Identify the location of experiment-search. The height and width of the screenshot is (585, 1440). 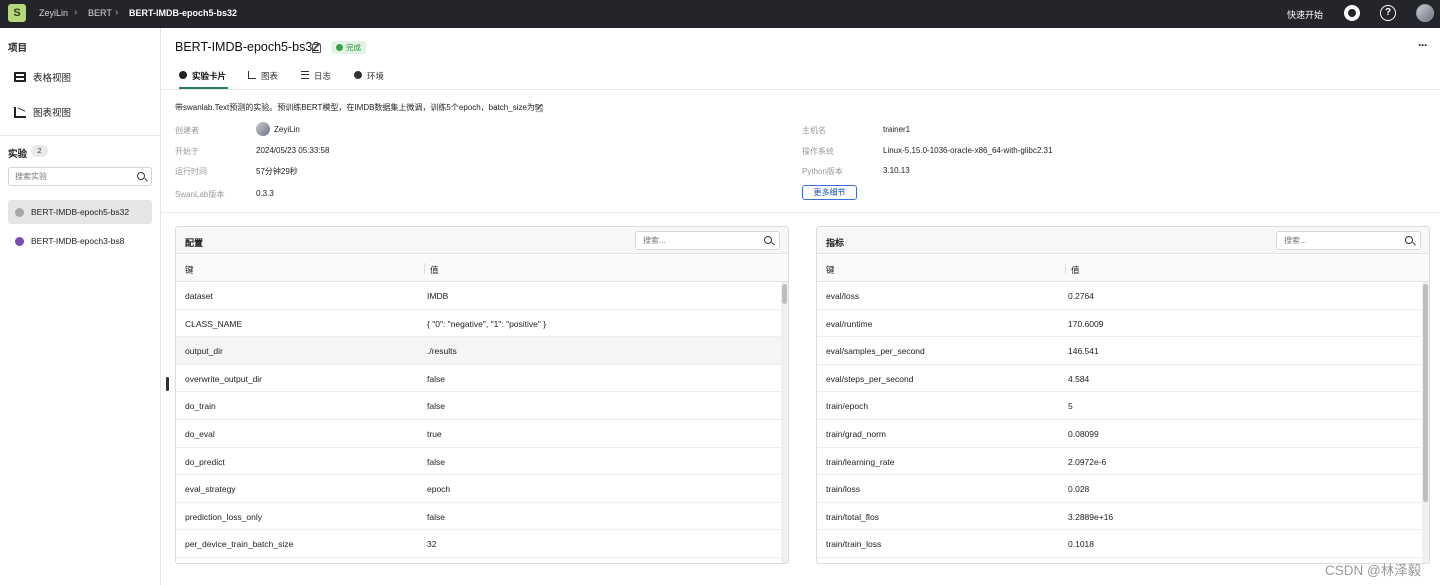
(80, 176).